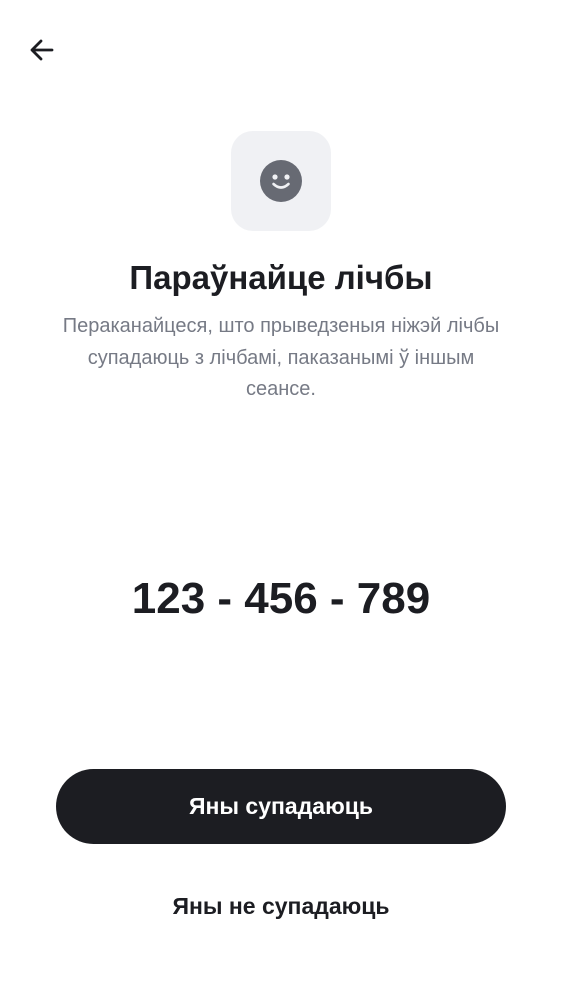  Describe the element at coordinates (281, 906) in the screenshot. I see `reject-match-button: Яны не супадаюць` at that location.